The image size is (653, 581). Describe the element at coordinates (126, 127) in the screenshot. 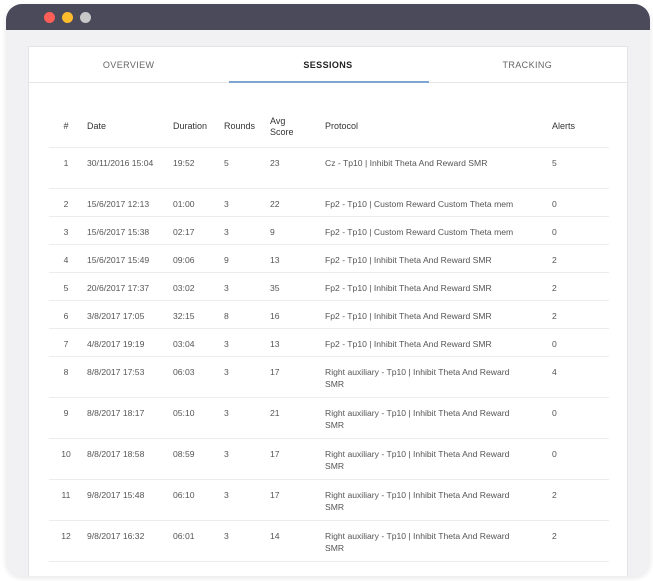

I see `column-header-date: Date` at that location.